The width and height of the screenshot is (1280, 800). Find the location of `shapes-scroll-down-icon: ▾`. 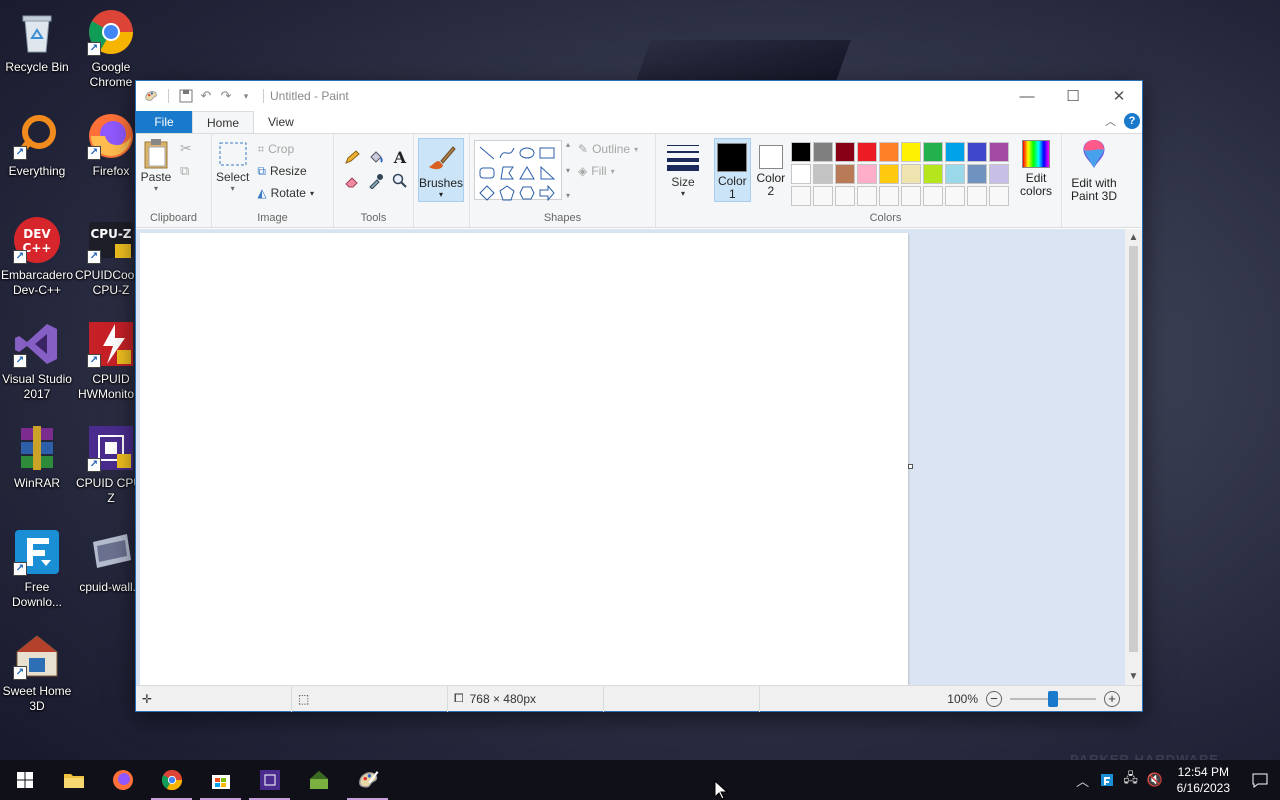

shapes-scroll-down-icon: ▾ is located at coordinates (568, 170).